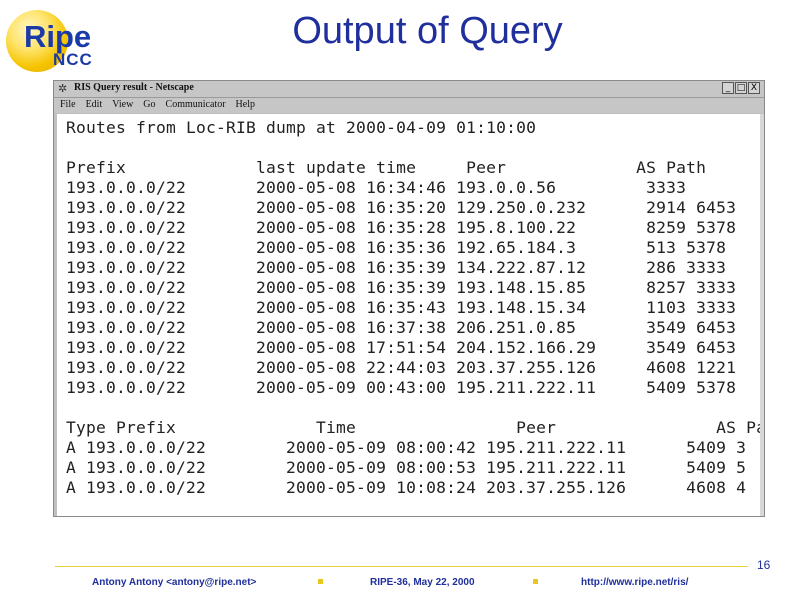 The image size is (800, 600). Describe the element at coordinates (67, 105) in the screenshot. I see `menu-file: File` at that location.